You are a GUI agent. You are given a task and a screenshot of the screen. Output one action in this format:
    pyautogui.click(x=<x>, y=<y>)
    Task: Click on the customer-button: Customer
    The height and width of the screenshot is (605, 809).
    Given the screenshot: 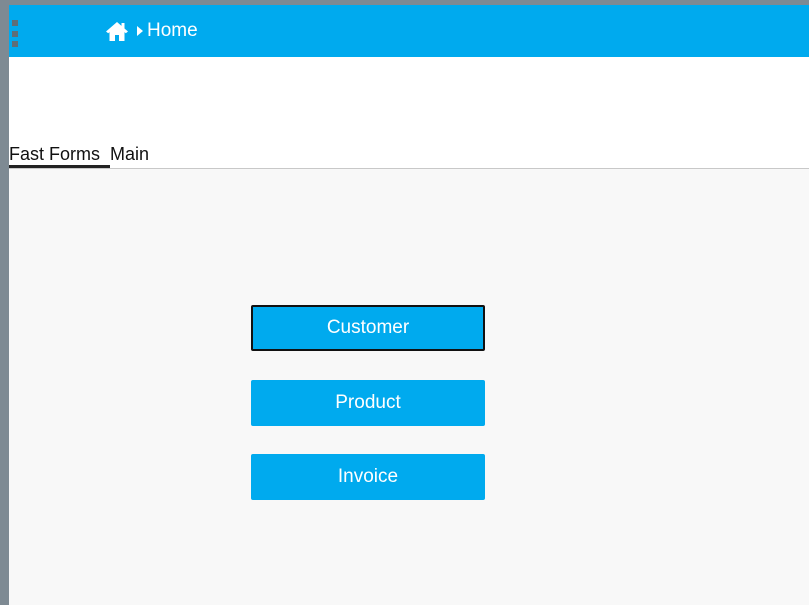 What is the action you would take?
    pyautogui.click(x=368, y=328)
    